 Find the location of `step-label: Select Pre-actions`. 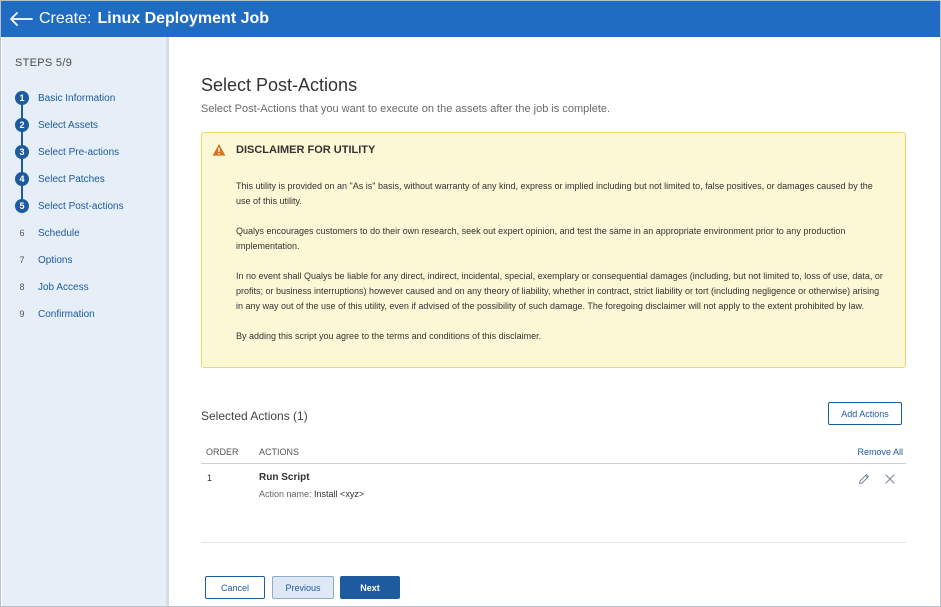

step-label: Select Pre-actions is located at coordinates (79, 152).